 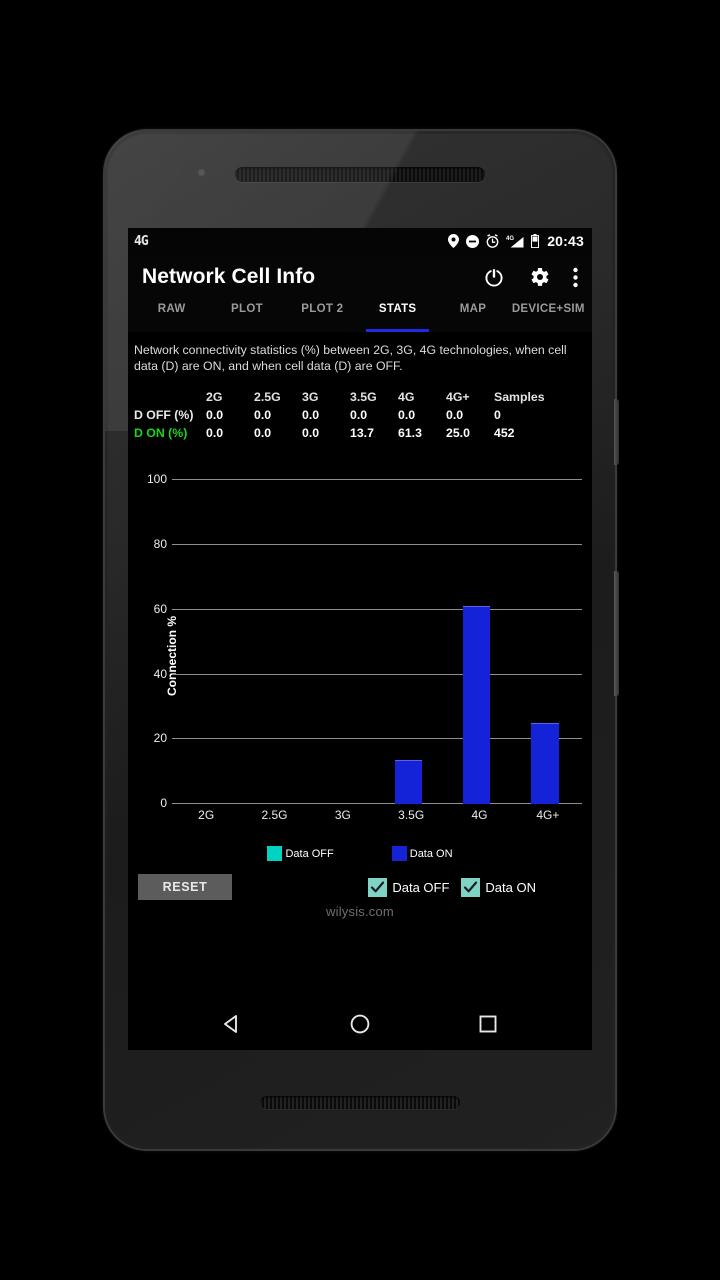 I want to click on table-column-header: 4G, so click(x=406, y=397).